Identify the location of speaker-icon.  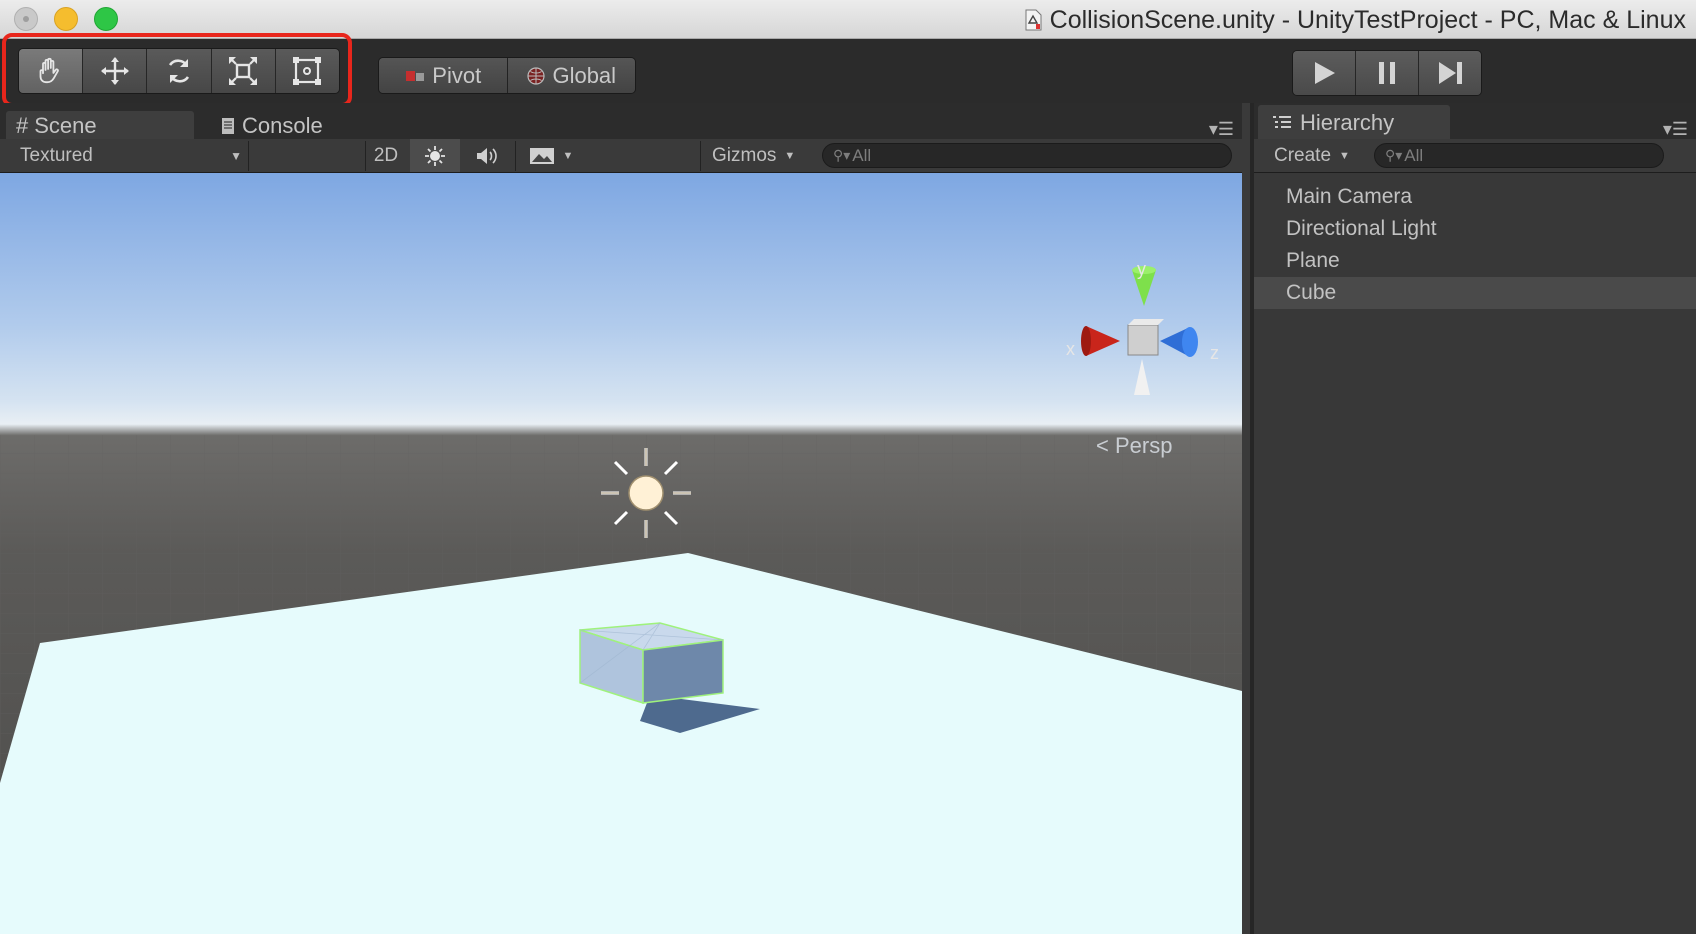
(487, 155).